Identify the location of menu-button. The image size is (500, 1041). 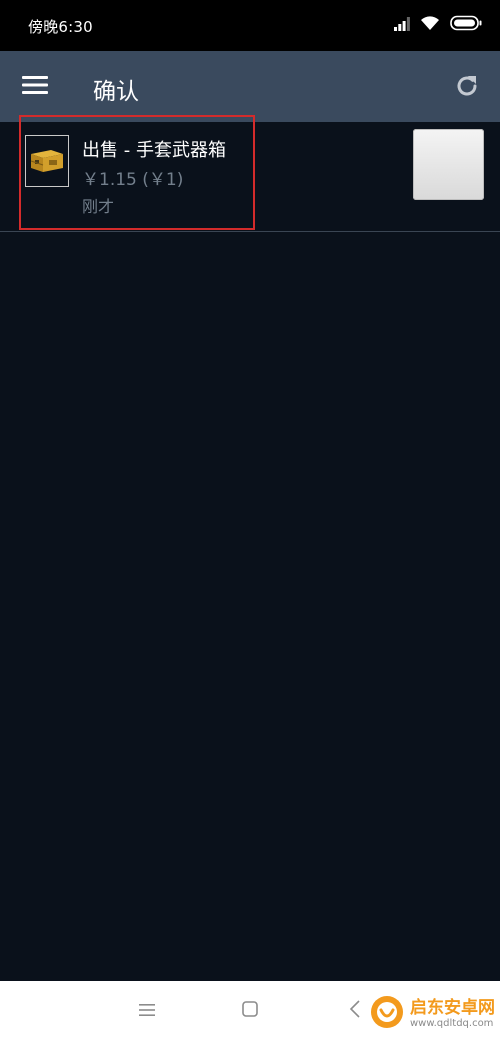
(35, 87).